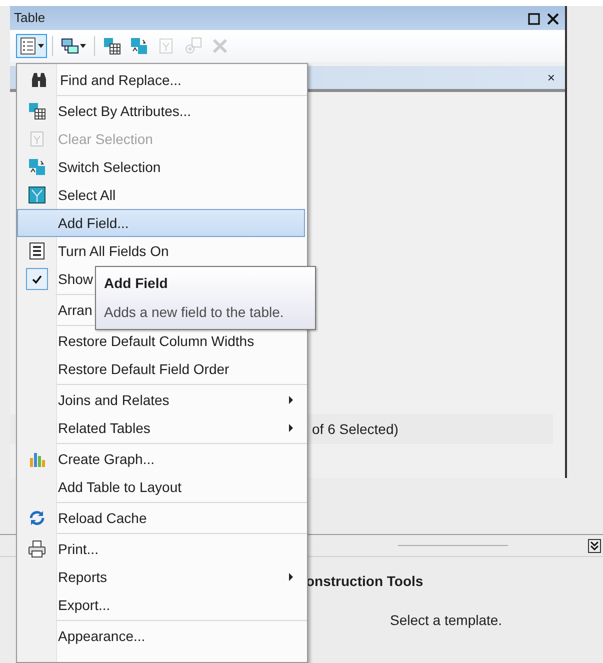  What do you see at coordinates (136, 283) in the screenshot?
I see `tooltip-title: Add Field` at bounding box center [136, 283].